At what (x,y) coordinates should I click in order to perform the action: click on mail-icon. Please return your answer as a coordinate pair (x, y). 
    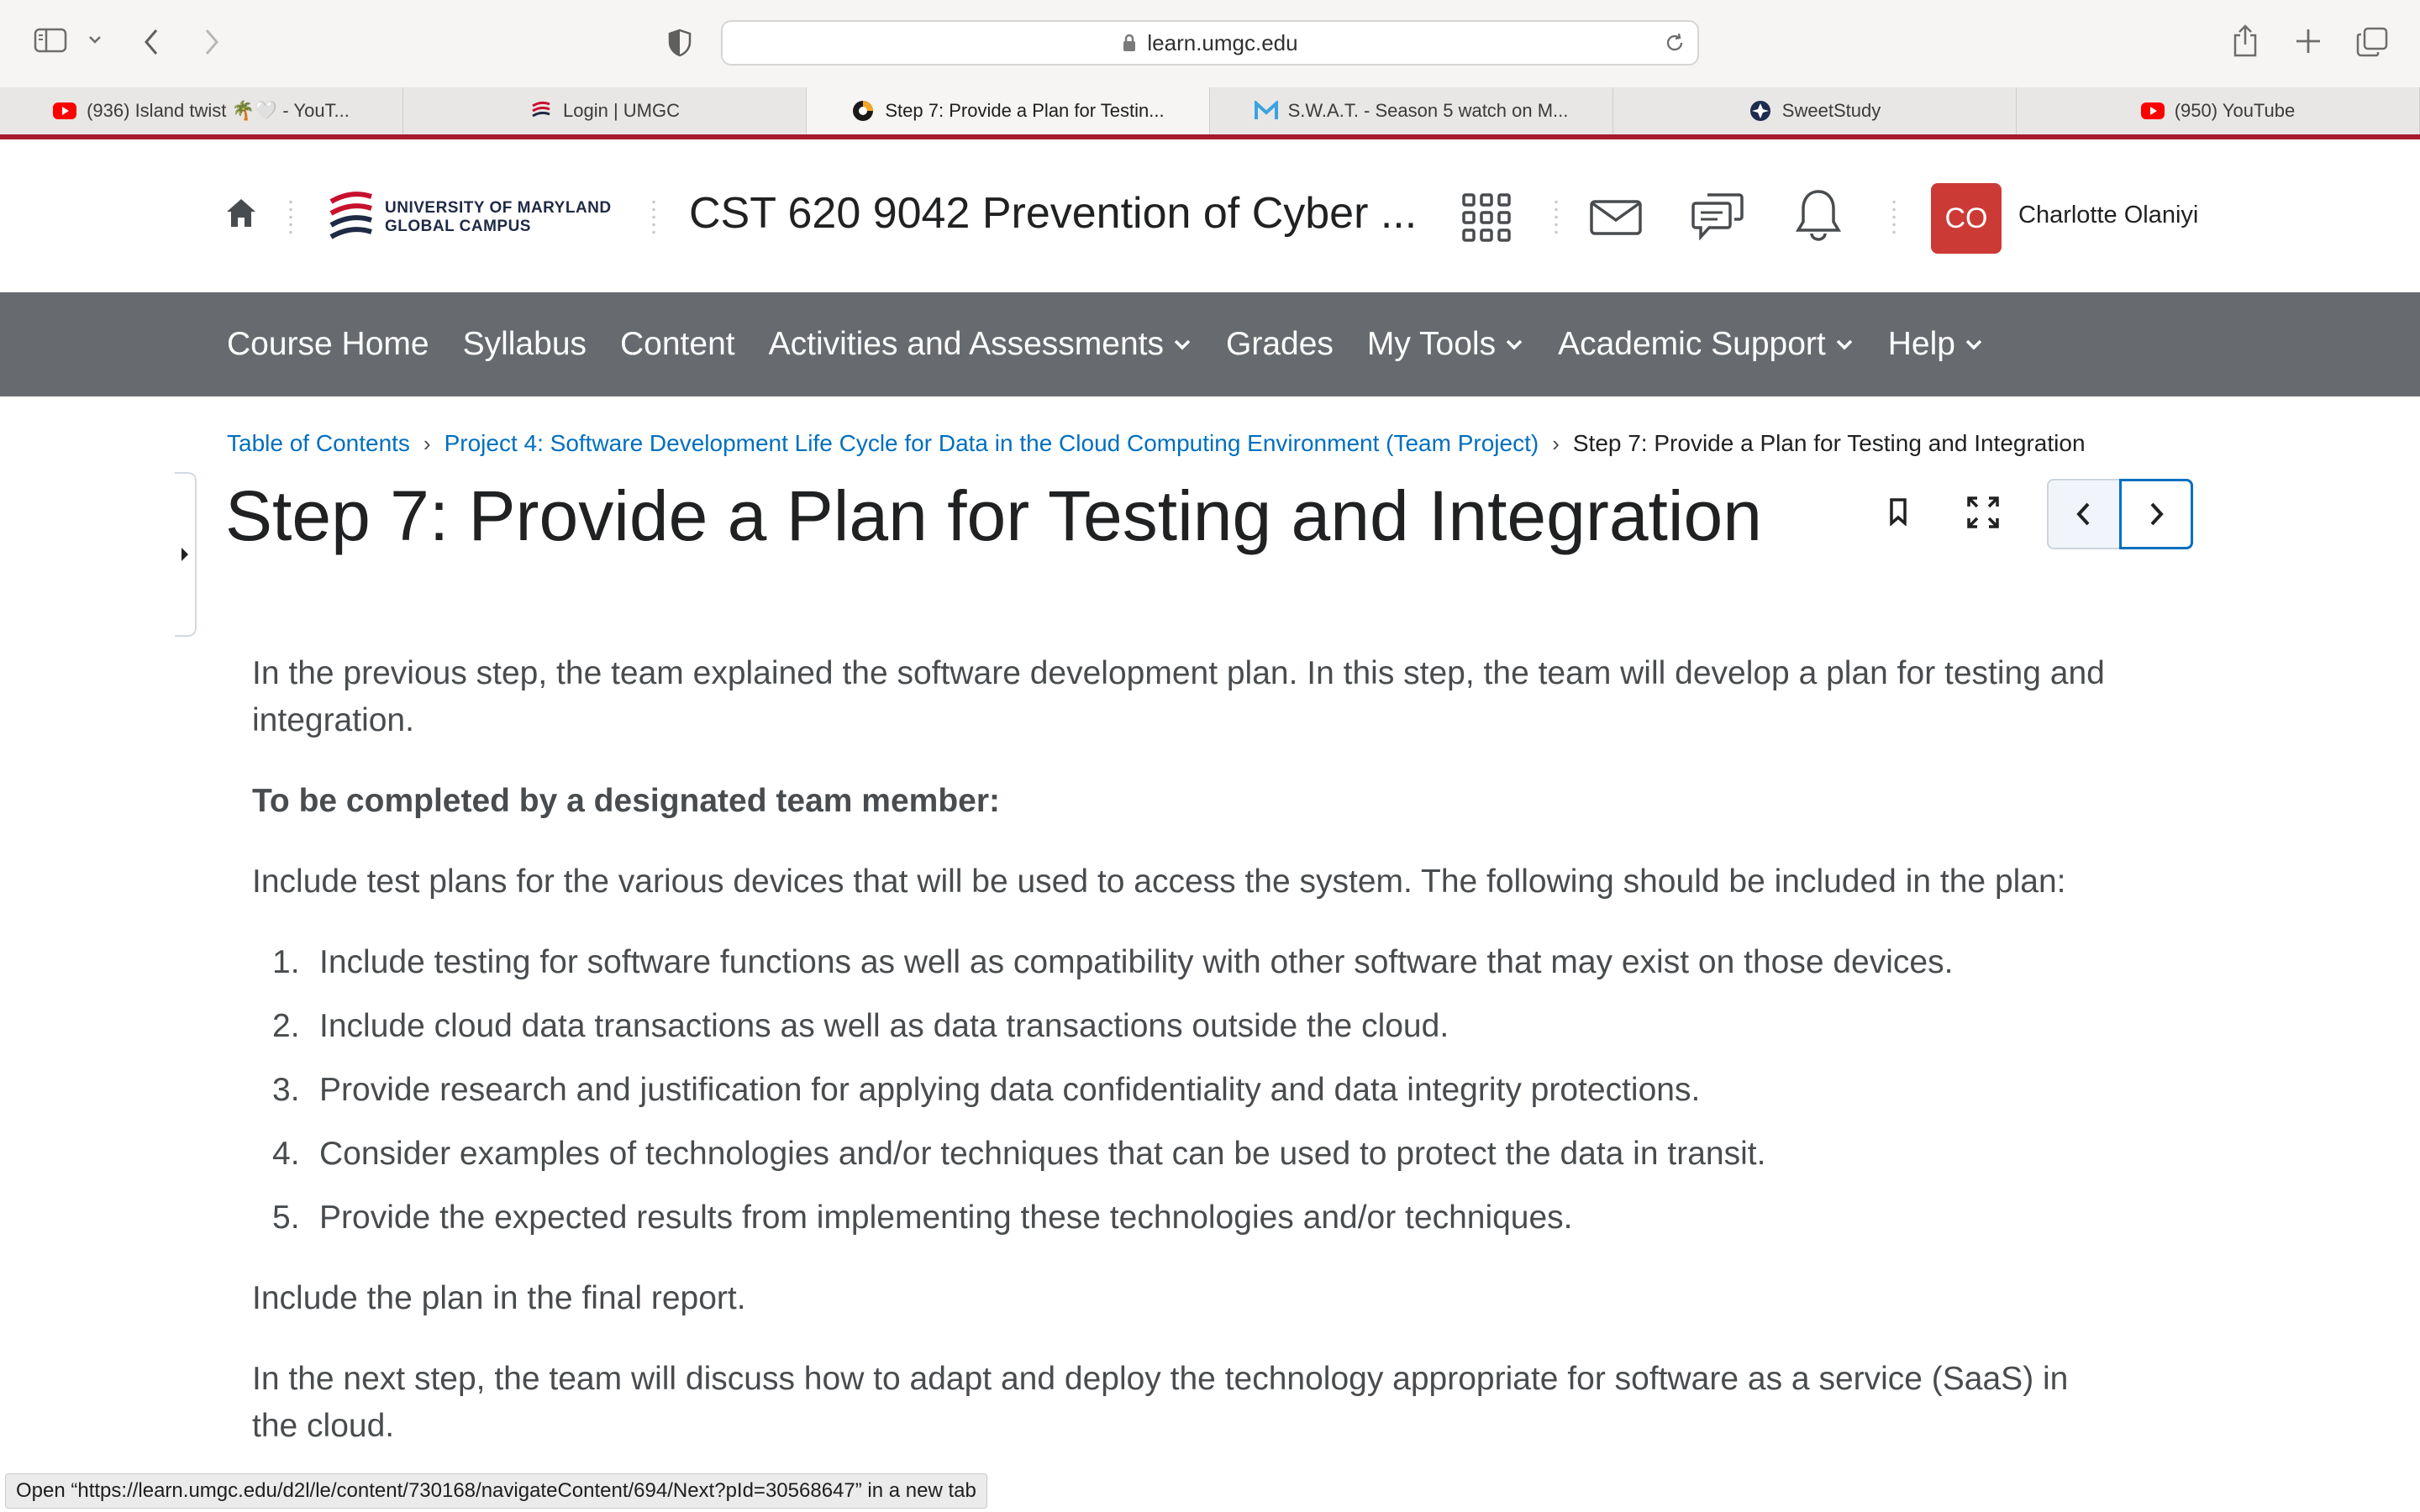
    Looking at the image, I should click on (1616, 217).